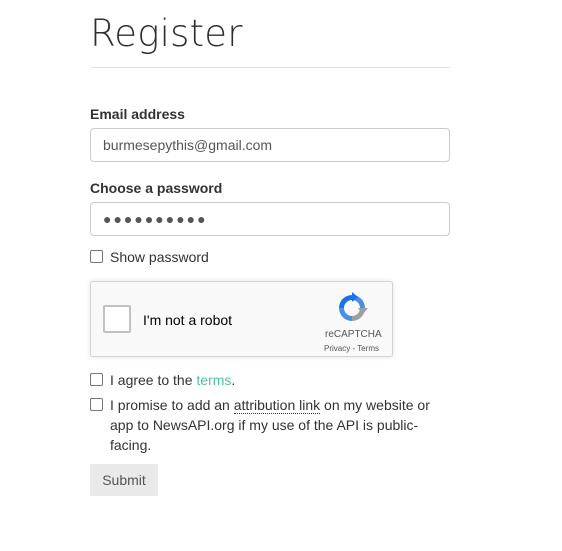 The height and width of the screenshot is (551, 562). Describe the element at coordinates (233, 380) in the screenshot. I see `agree-terms-suffix: .` at that location.